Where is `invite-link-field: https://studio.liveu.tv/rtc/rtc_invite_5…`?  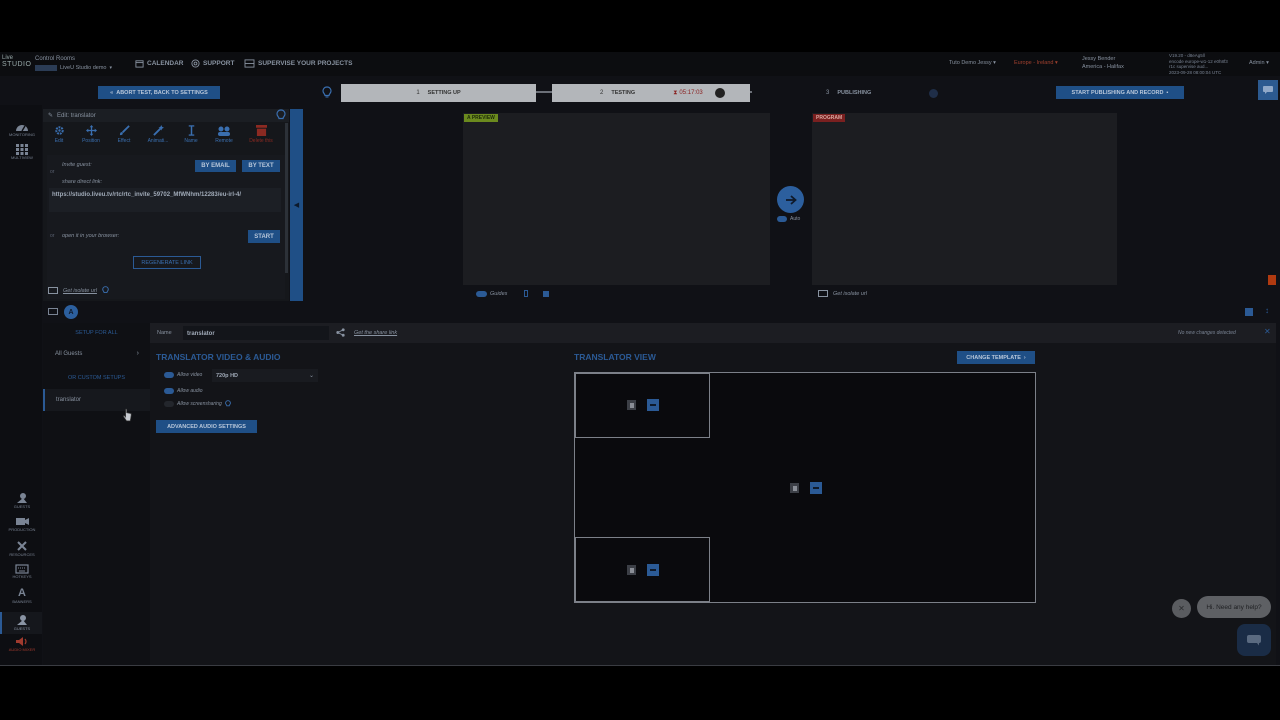
invite-link-field: https://studio.liveu.tv/rtc/rtc_invite_5… is located at coordinates (165, 200).